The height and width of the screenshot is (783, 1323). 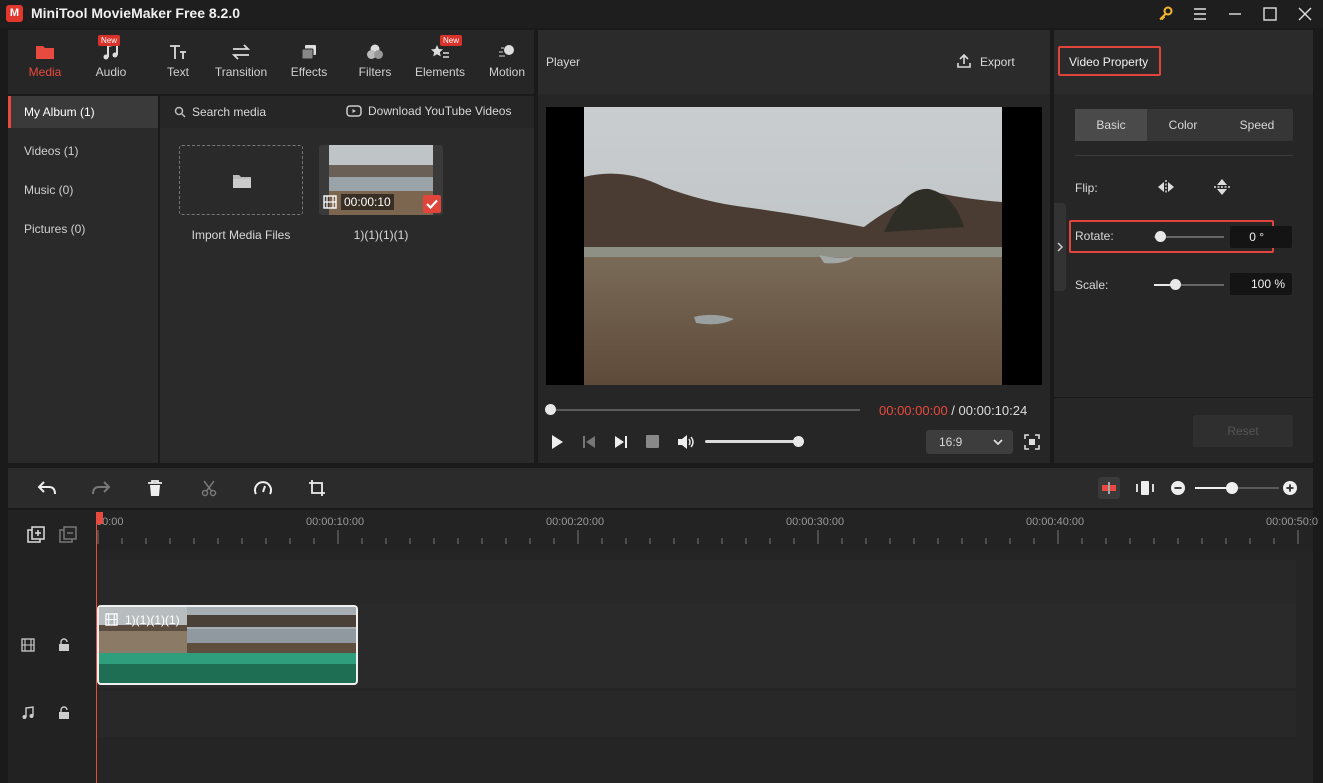 I want to click on tab-filters: Filters, so click(x=375, y=62).